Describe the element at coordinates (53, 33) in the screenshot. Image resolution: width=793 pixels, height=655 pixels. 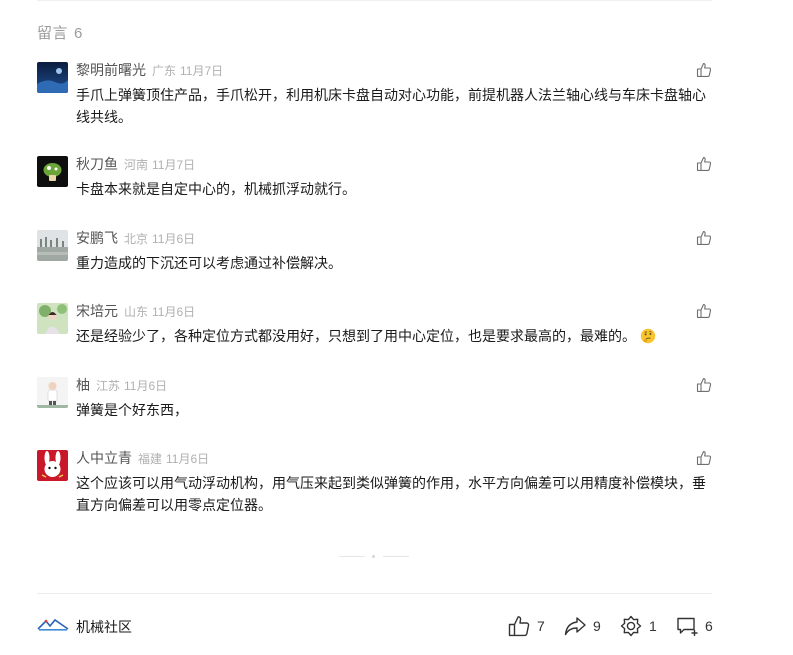
I see `comments-title-label: 留言` at that location.